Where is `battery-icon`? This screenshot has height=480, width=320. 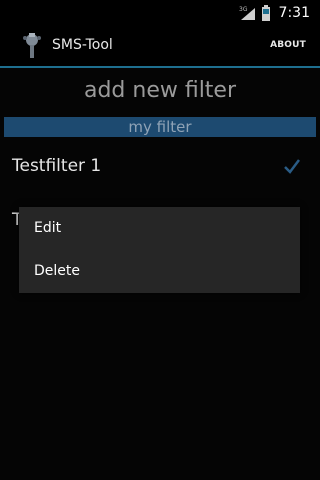 battery-icon is located at coordinates (265, 13).